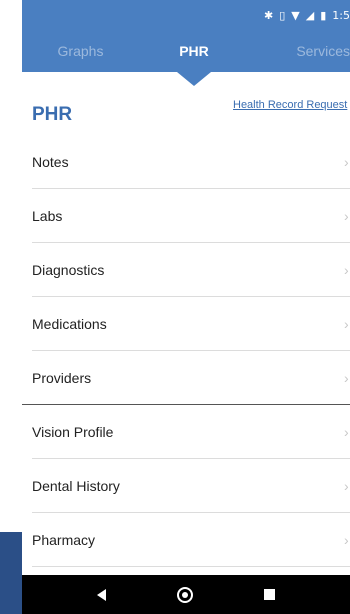 This screenshot has height=614, width=350. Describe the element at coordinates (186, 540) in the screenshot. I see `list-item-pharmacy: Pharmacy ›` at that location.